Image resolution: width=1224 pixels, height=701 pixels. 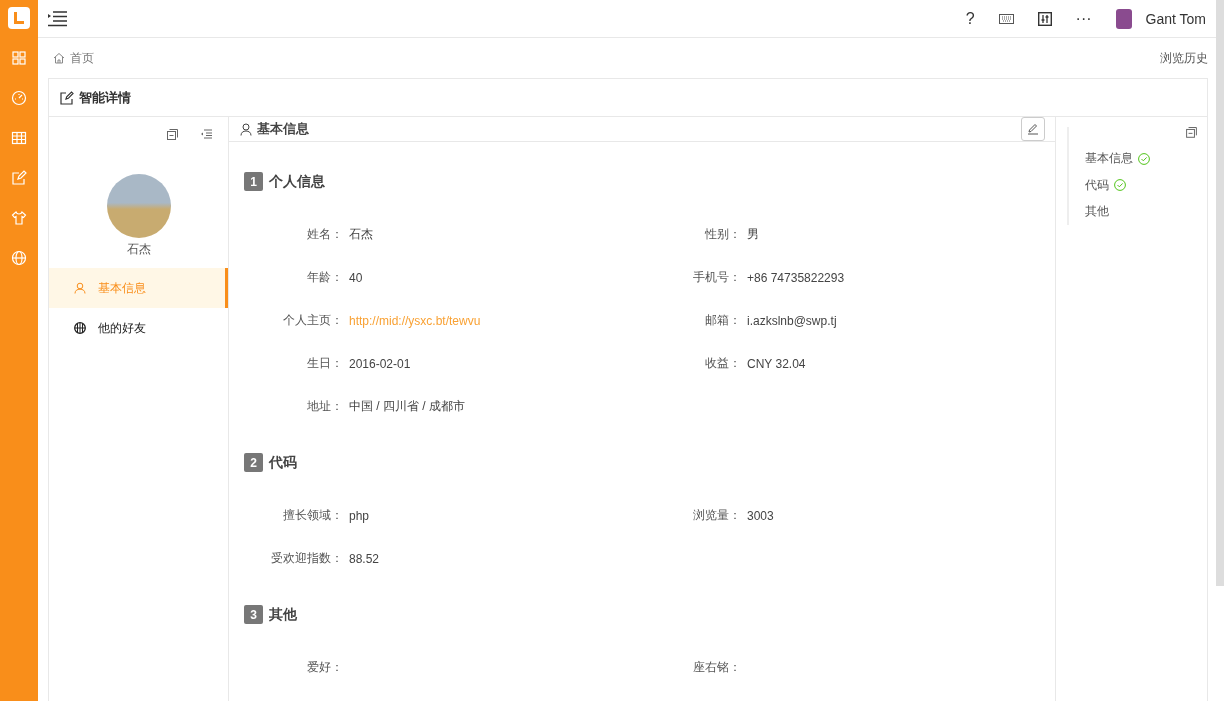 What do you see at coordinates (105, 97) in the screenshot?
I see `card-title: 智能详情` at bounding box center [105, 97].